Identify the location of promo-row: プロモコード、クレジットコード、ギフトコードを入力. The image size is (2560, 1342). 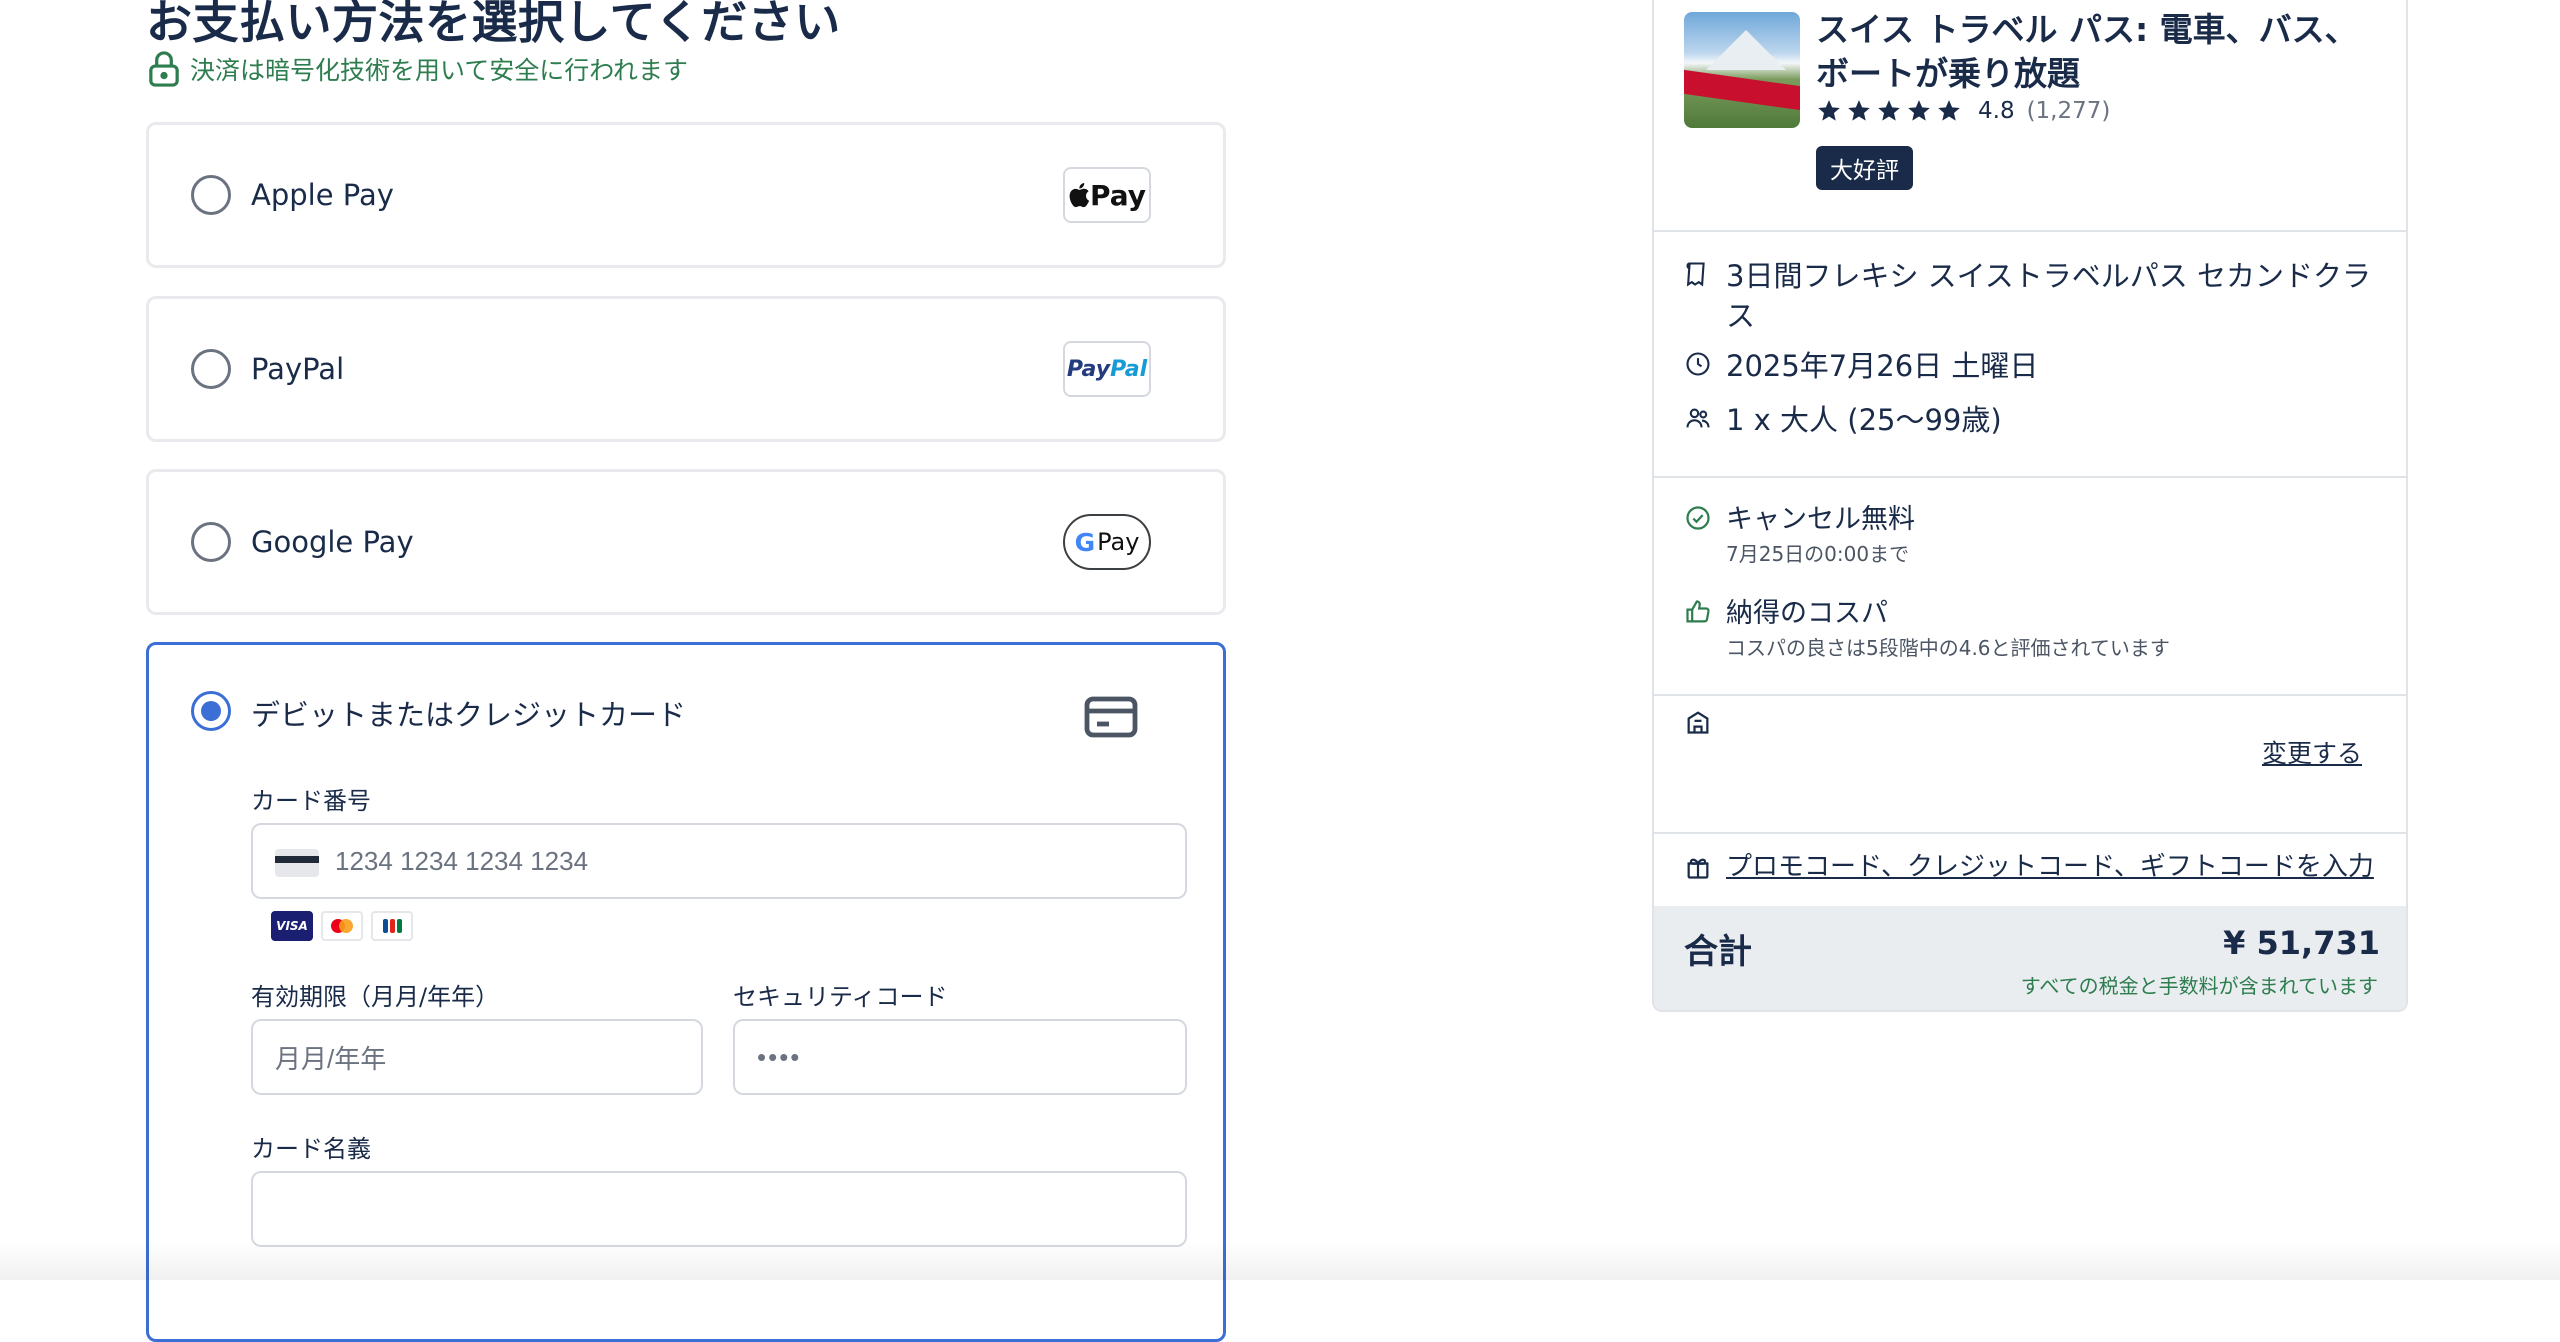
(2029, 864).